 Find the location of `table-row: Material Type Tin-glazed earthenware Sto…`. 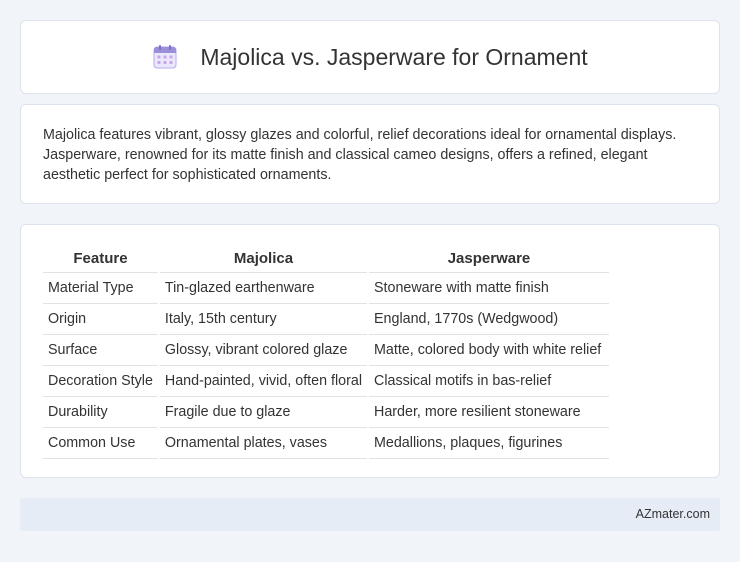

table-row: Material Type Tin-glazed earthenware Sto… is located at coordinates (326, 288).